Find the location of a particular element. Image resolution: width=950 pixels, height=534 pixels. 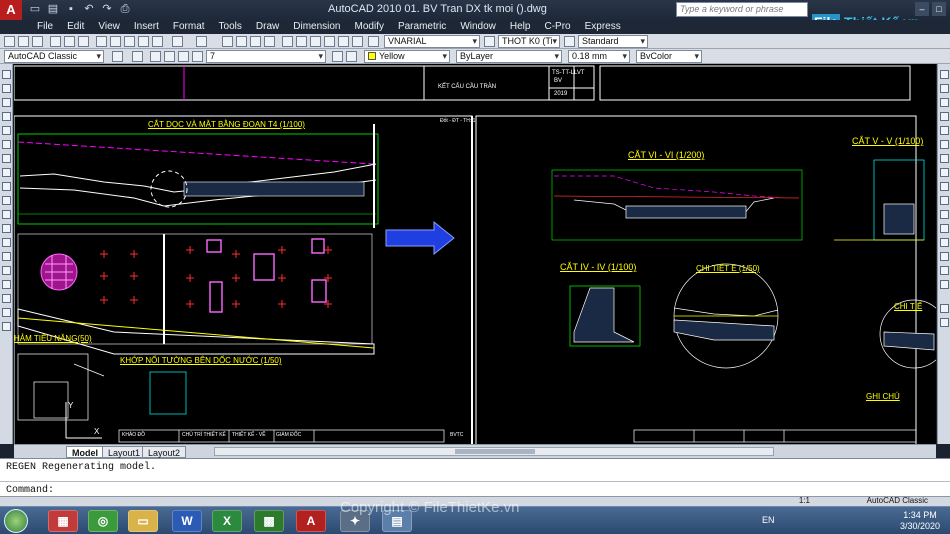

menu-c-pro: C-Pro is located at coordinates (557, 27).